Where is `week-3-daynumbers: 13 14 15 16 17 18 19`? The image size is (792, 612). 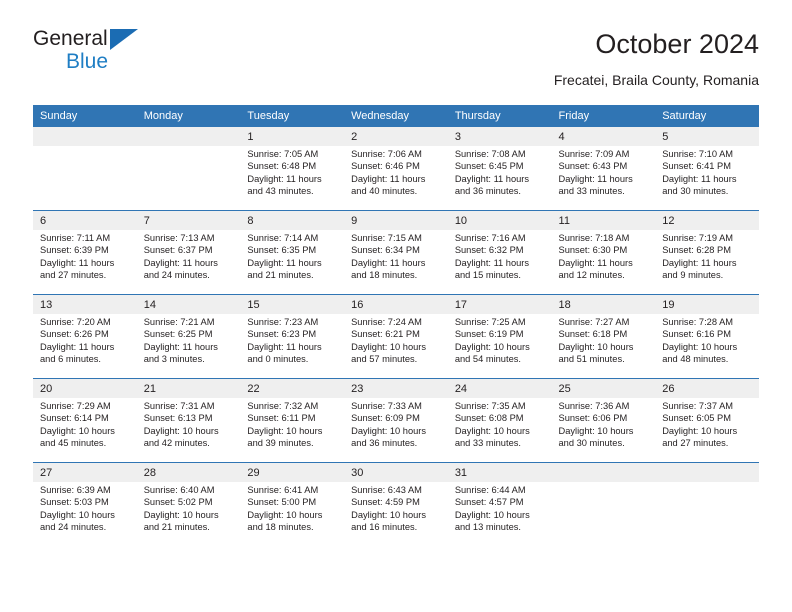
week-3-daynumbers: 13 14 15 16 17 18 19 is located at coordinates (396, 304).